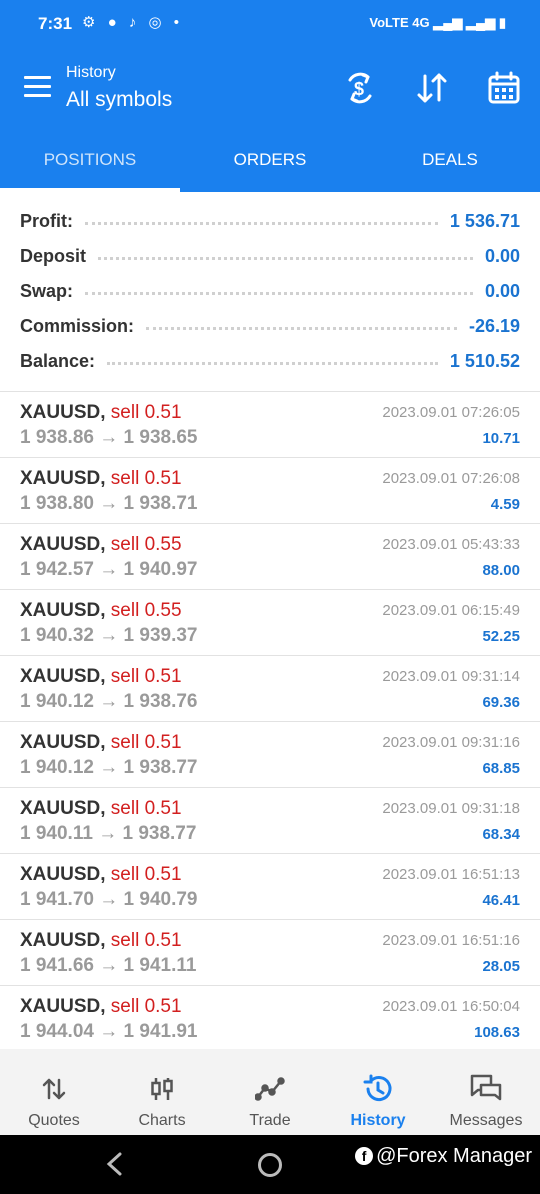  What do you see at coordinates (270, 256) in the screenshot?
I see `summary-row-deposit: Deposit 0.00` at bounding box center [270, 256].